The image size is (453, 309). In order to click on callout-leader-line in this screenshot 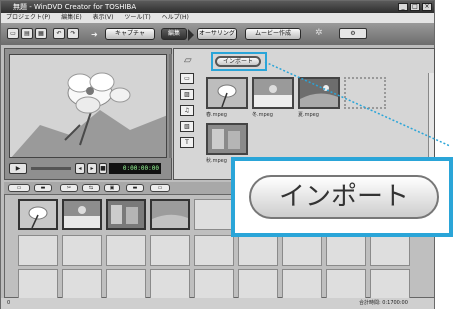, I will do `click(357, 104)`.